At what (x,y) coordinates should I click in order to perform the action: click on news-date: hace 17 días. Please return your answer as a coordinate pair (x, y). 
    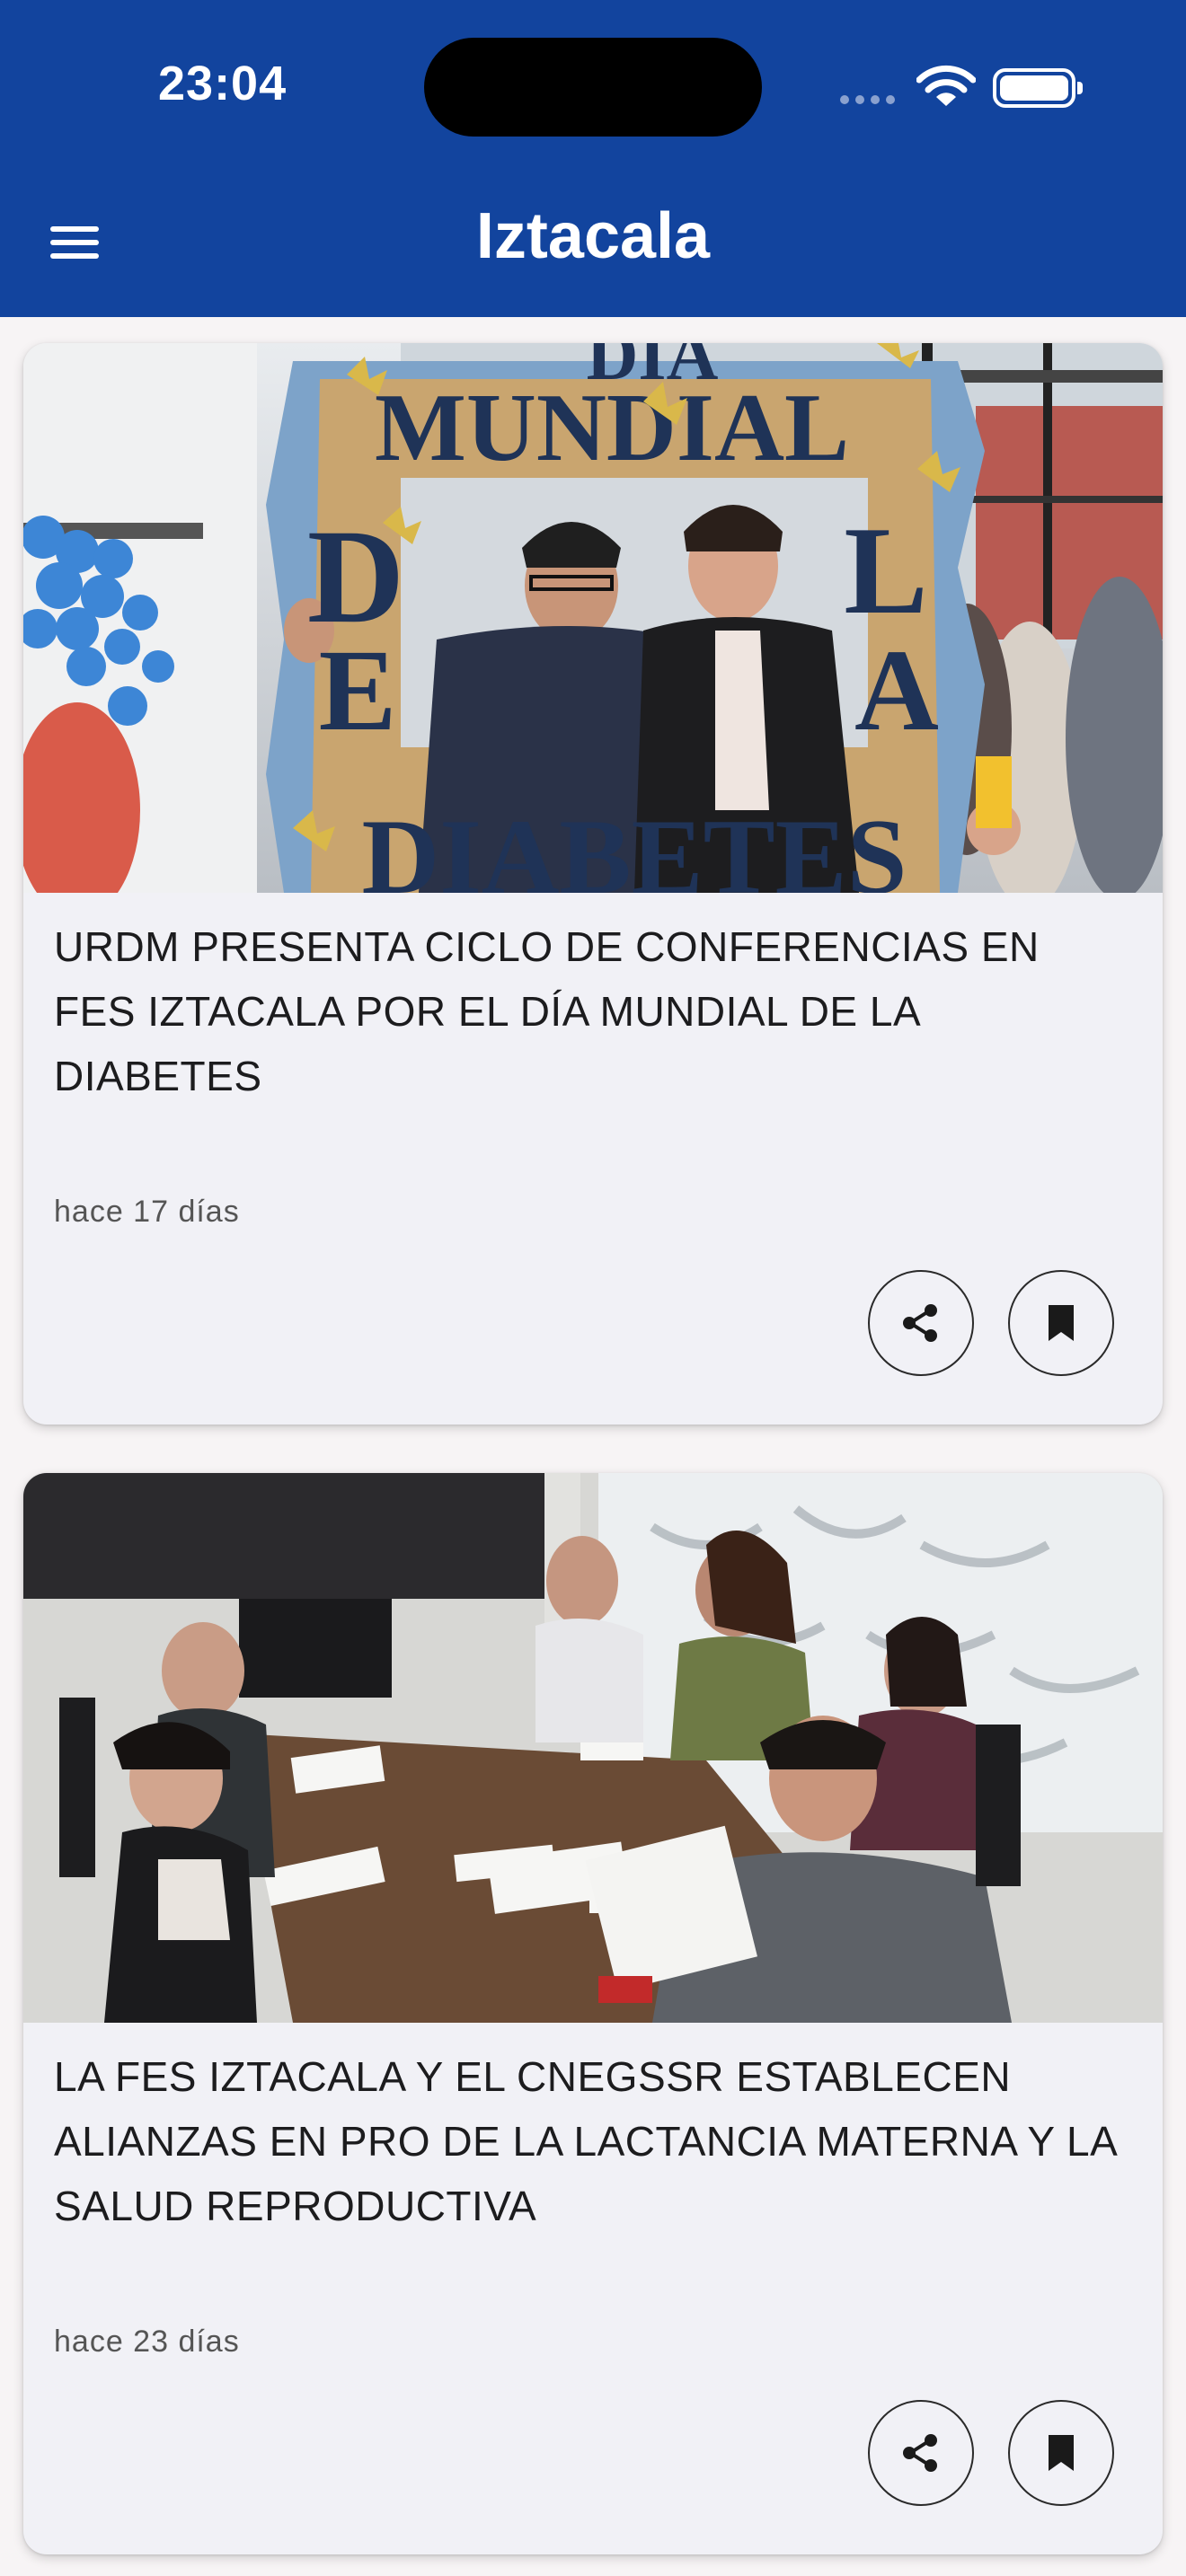
    Looking at the image, I should click on (147, 1212).